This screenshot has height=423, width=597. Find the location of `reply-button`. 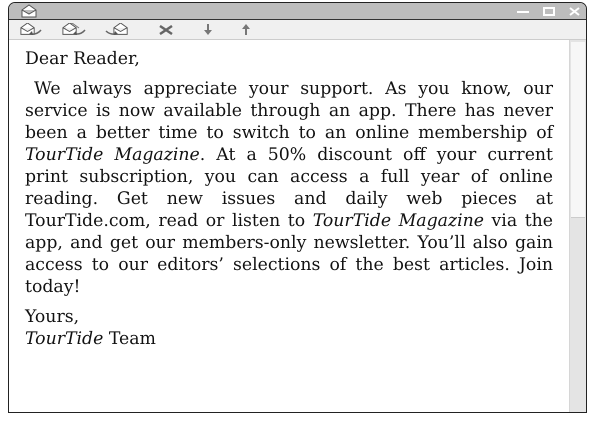

reply-button is located at coordinates (31, 29).